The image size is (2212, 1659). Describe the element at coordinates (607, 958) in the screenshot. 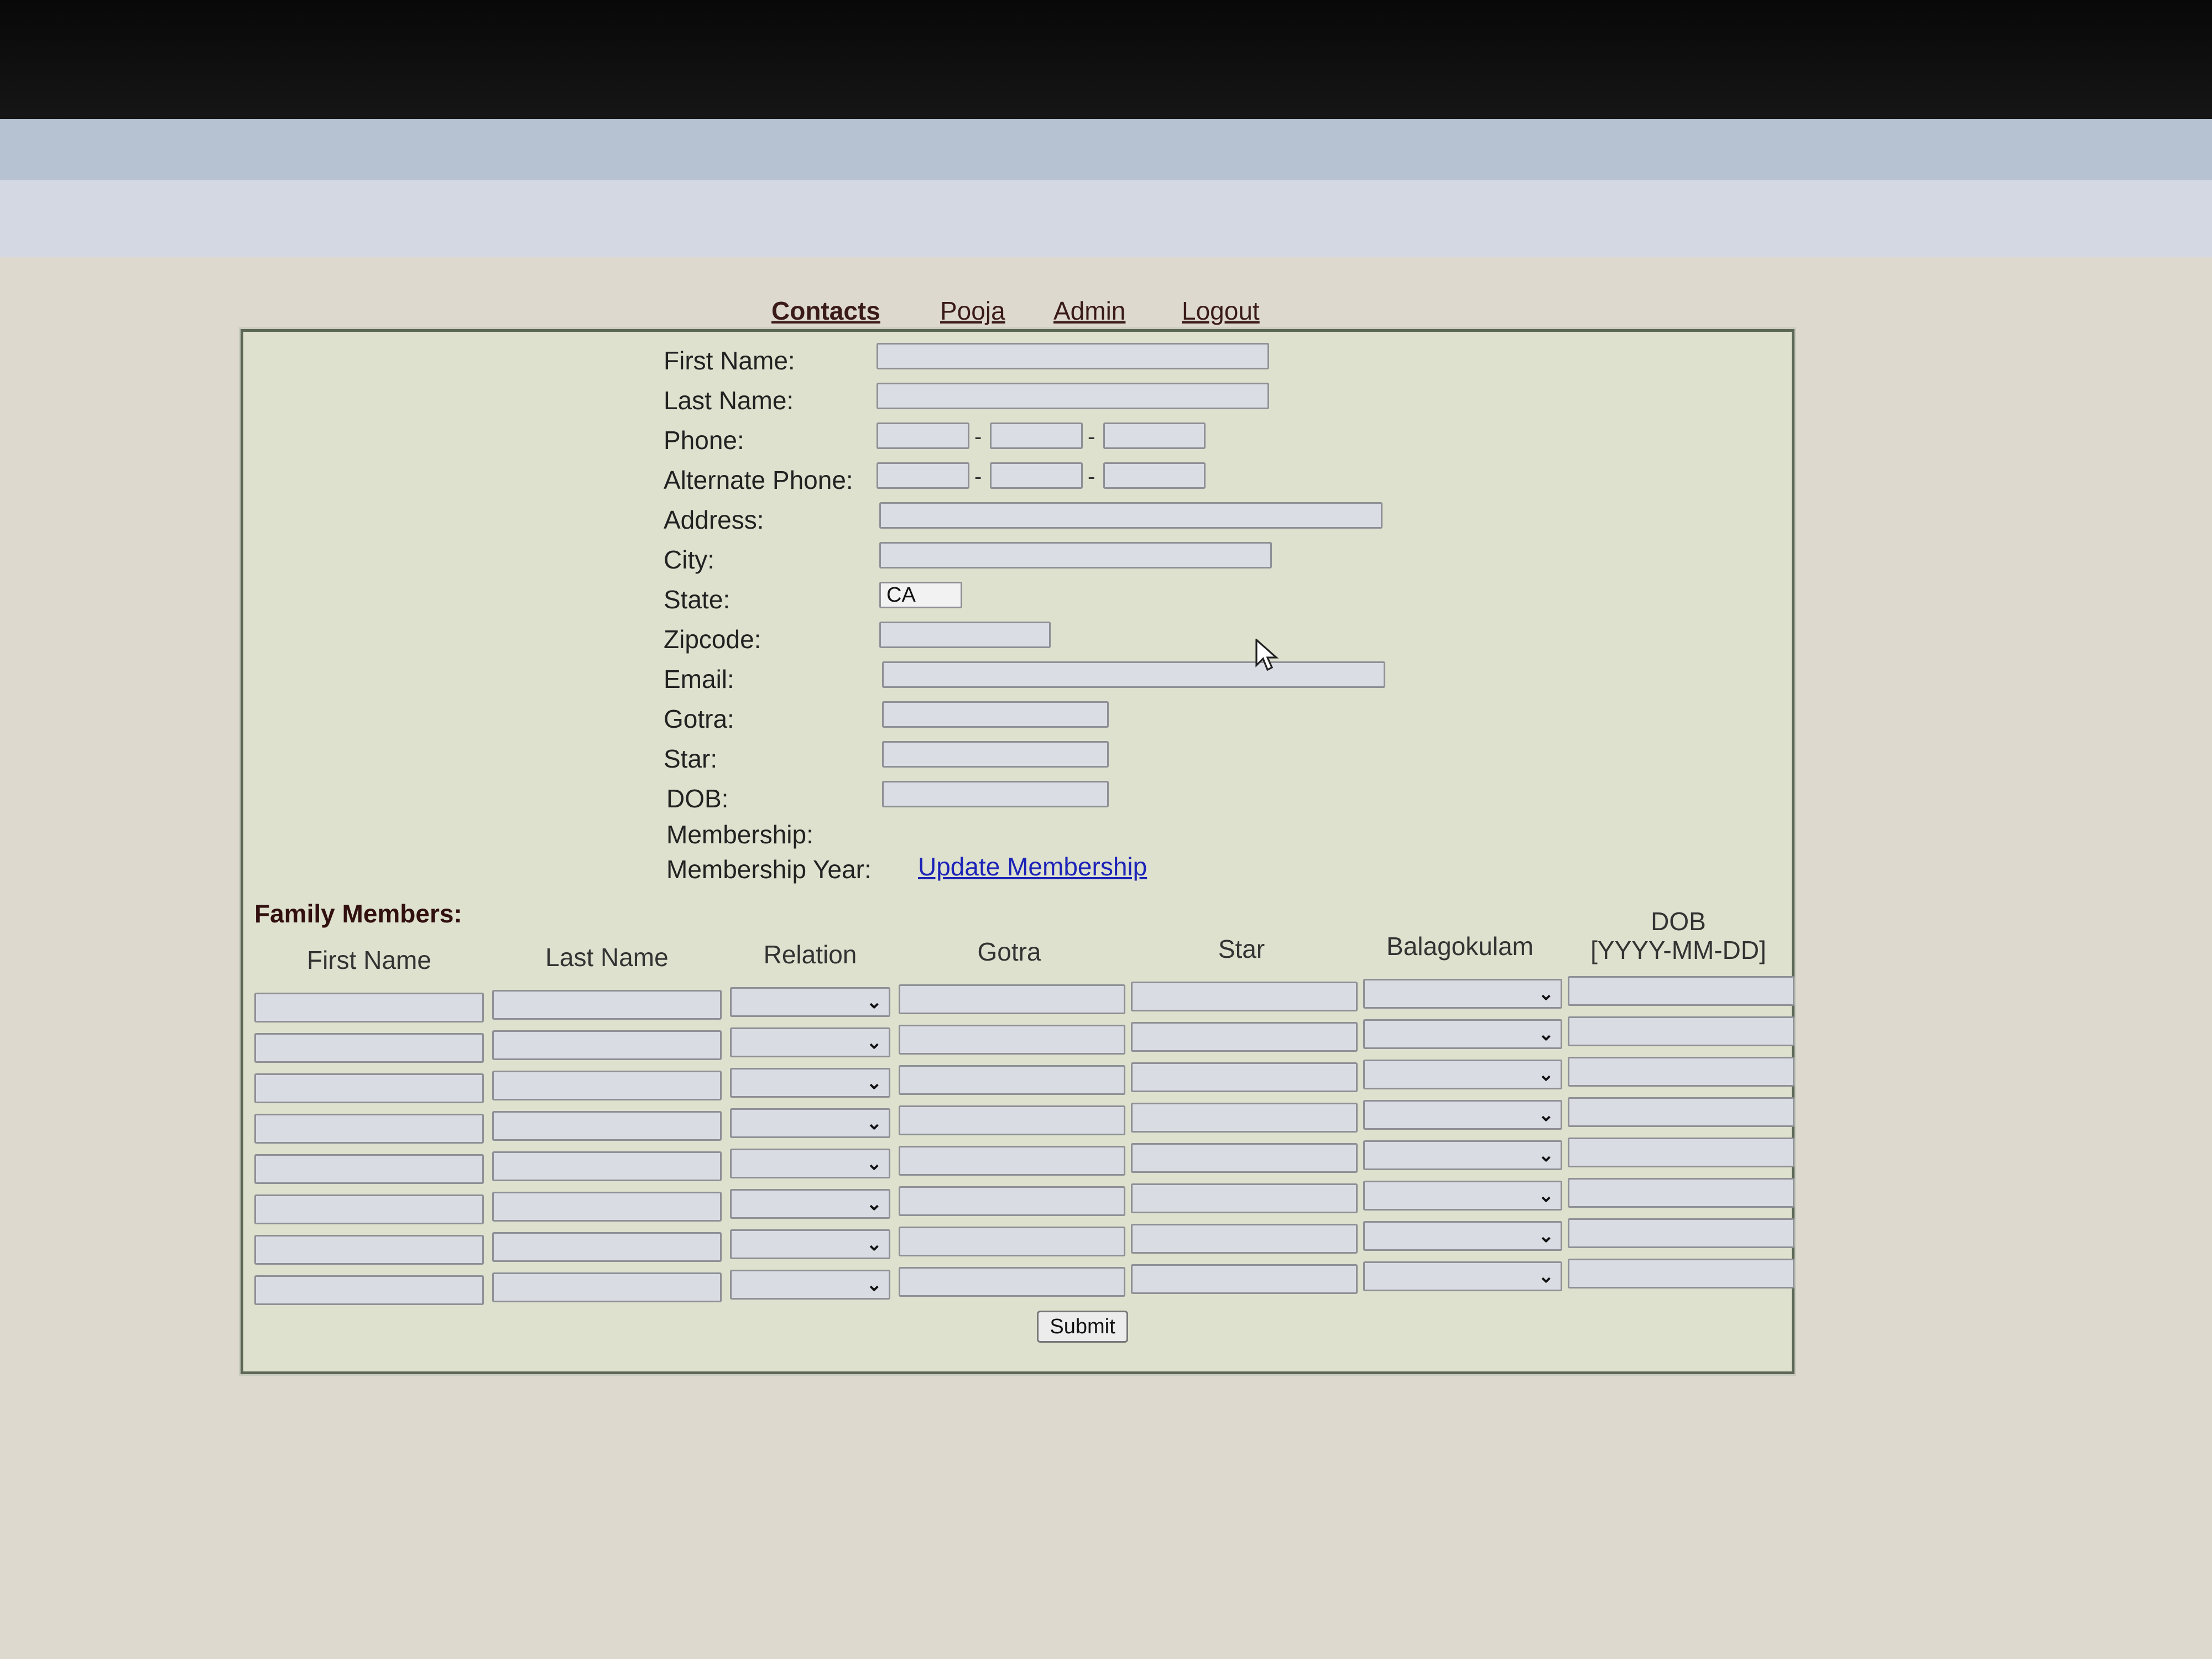

I see `col-last-name: Last Name` at that location.